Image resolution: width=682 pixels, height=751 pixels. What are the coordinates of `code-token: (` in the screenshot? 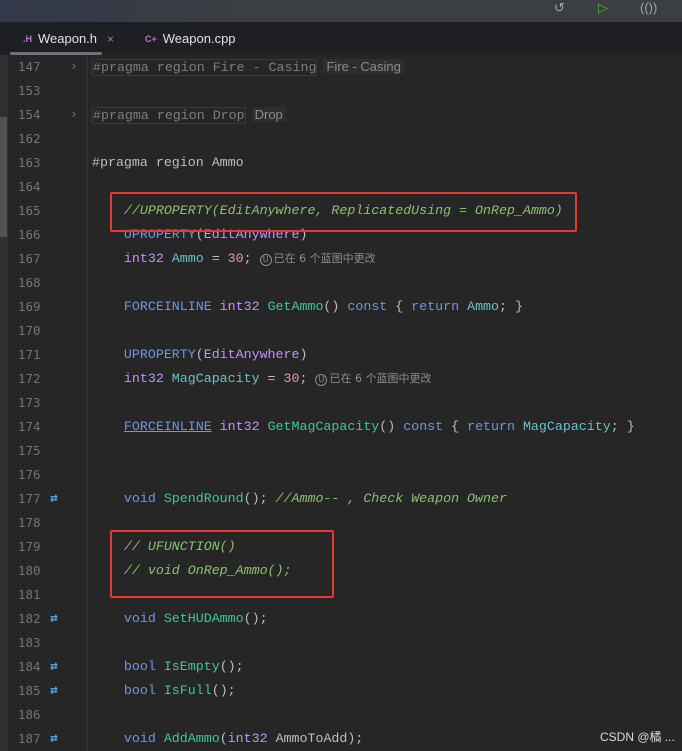 It's located at (199, 354).